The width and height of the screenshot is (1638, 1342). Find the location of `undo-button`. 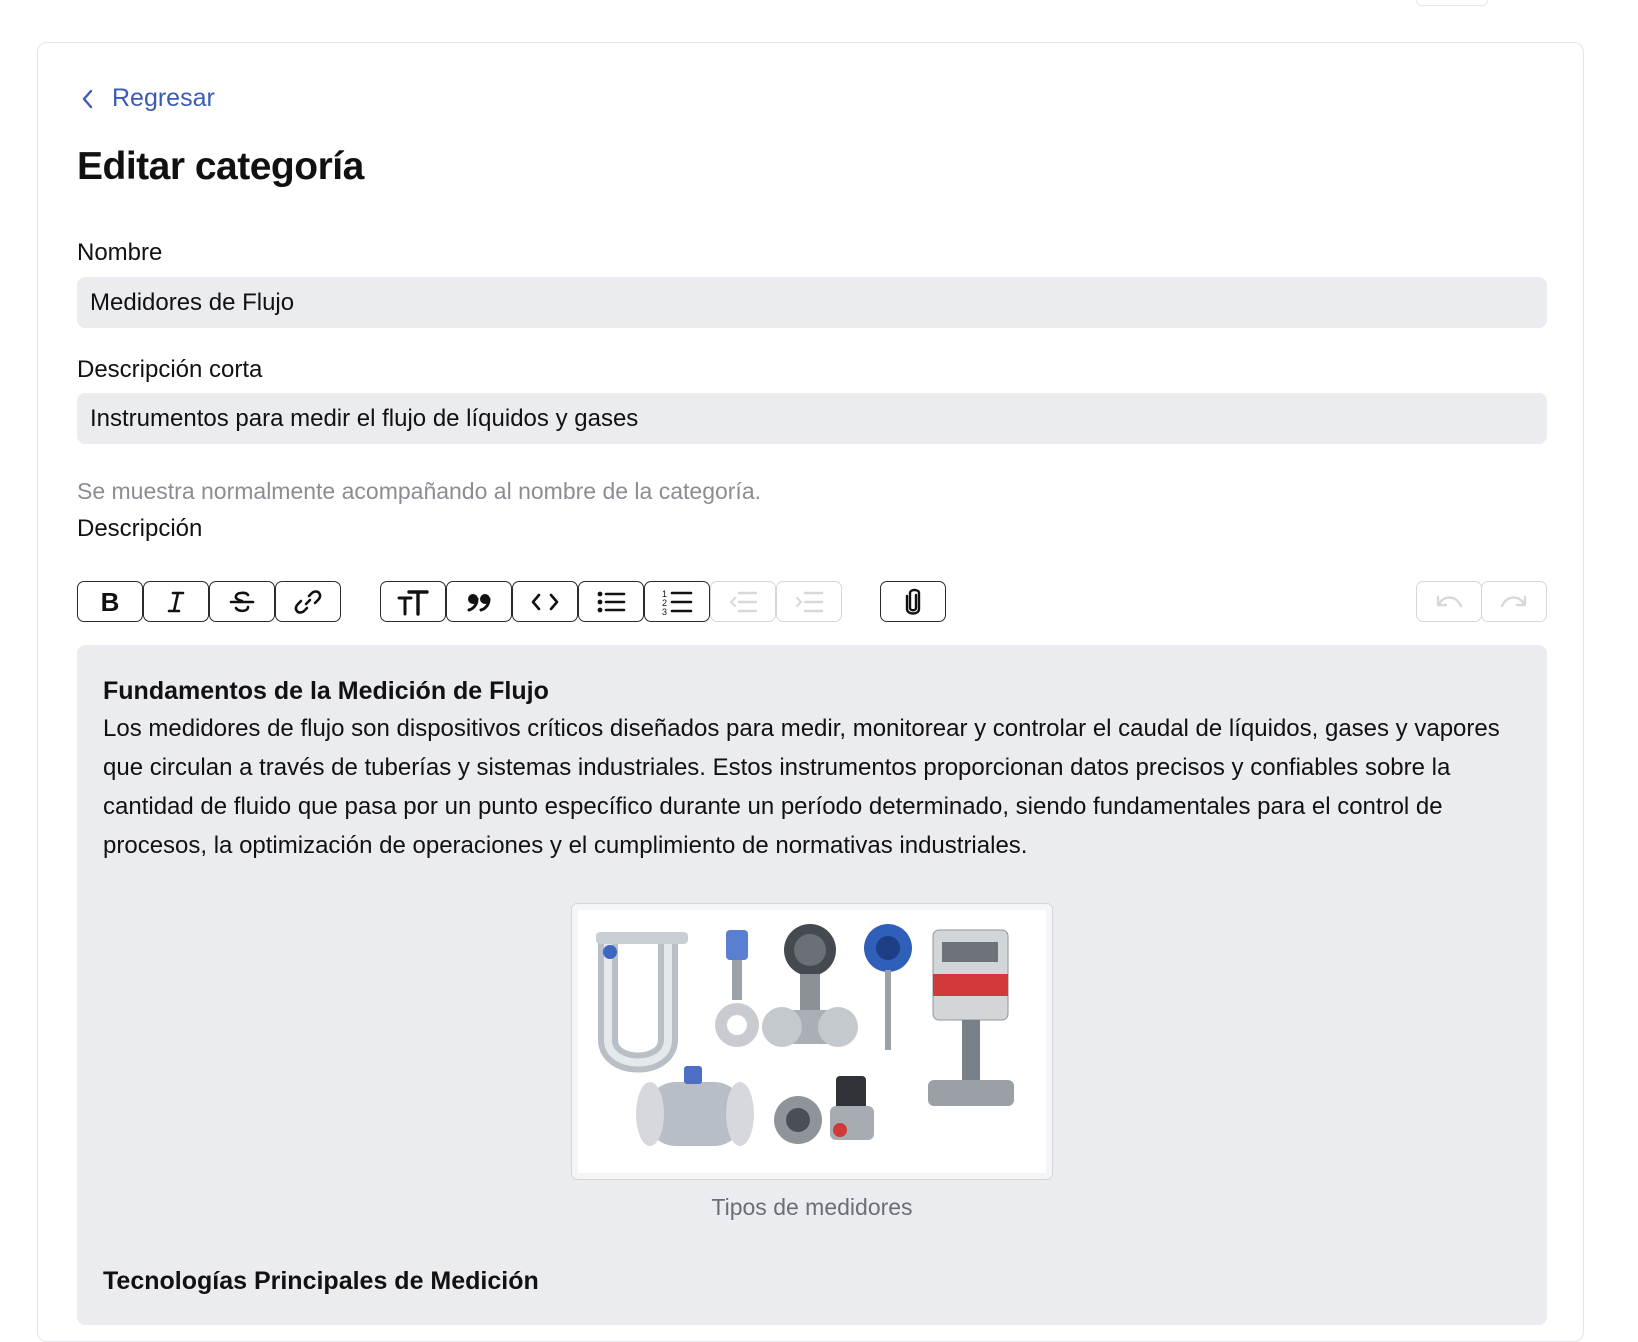

undo-button is located at coordinates (1449, 601).